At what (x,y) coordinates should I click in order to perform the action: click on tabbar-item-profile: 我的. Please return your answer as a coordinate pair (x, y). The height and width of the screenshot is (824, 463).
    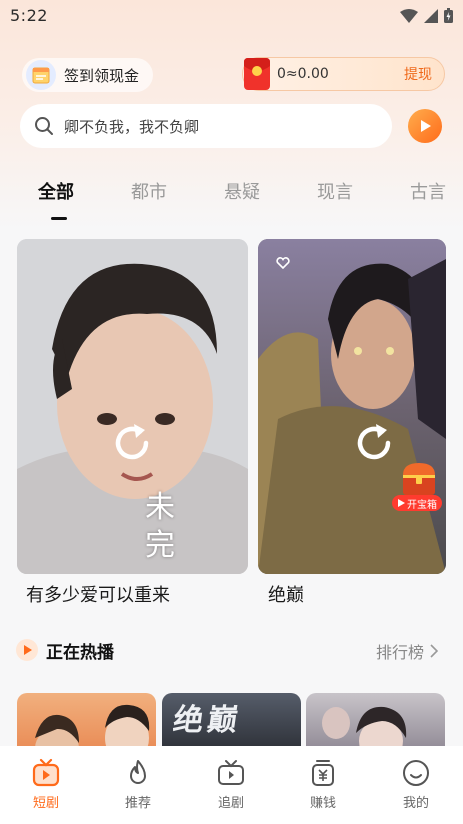
    Looking at the image, I should click on (416, 784).